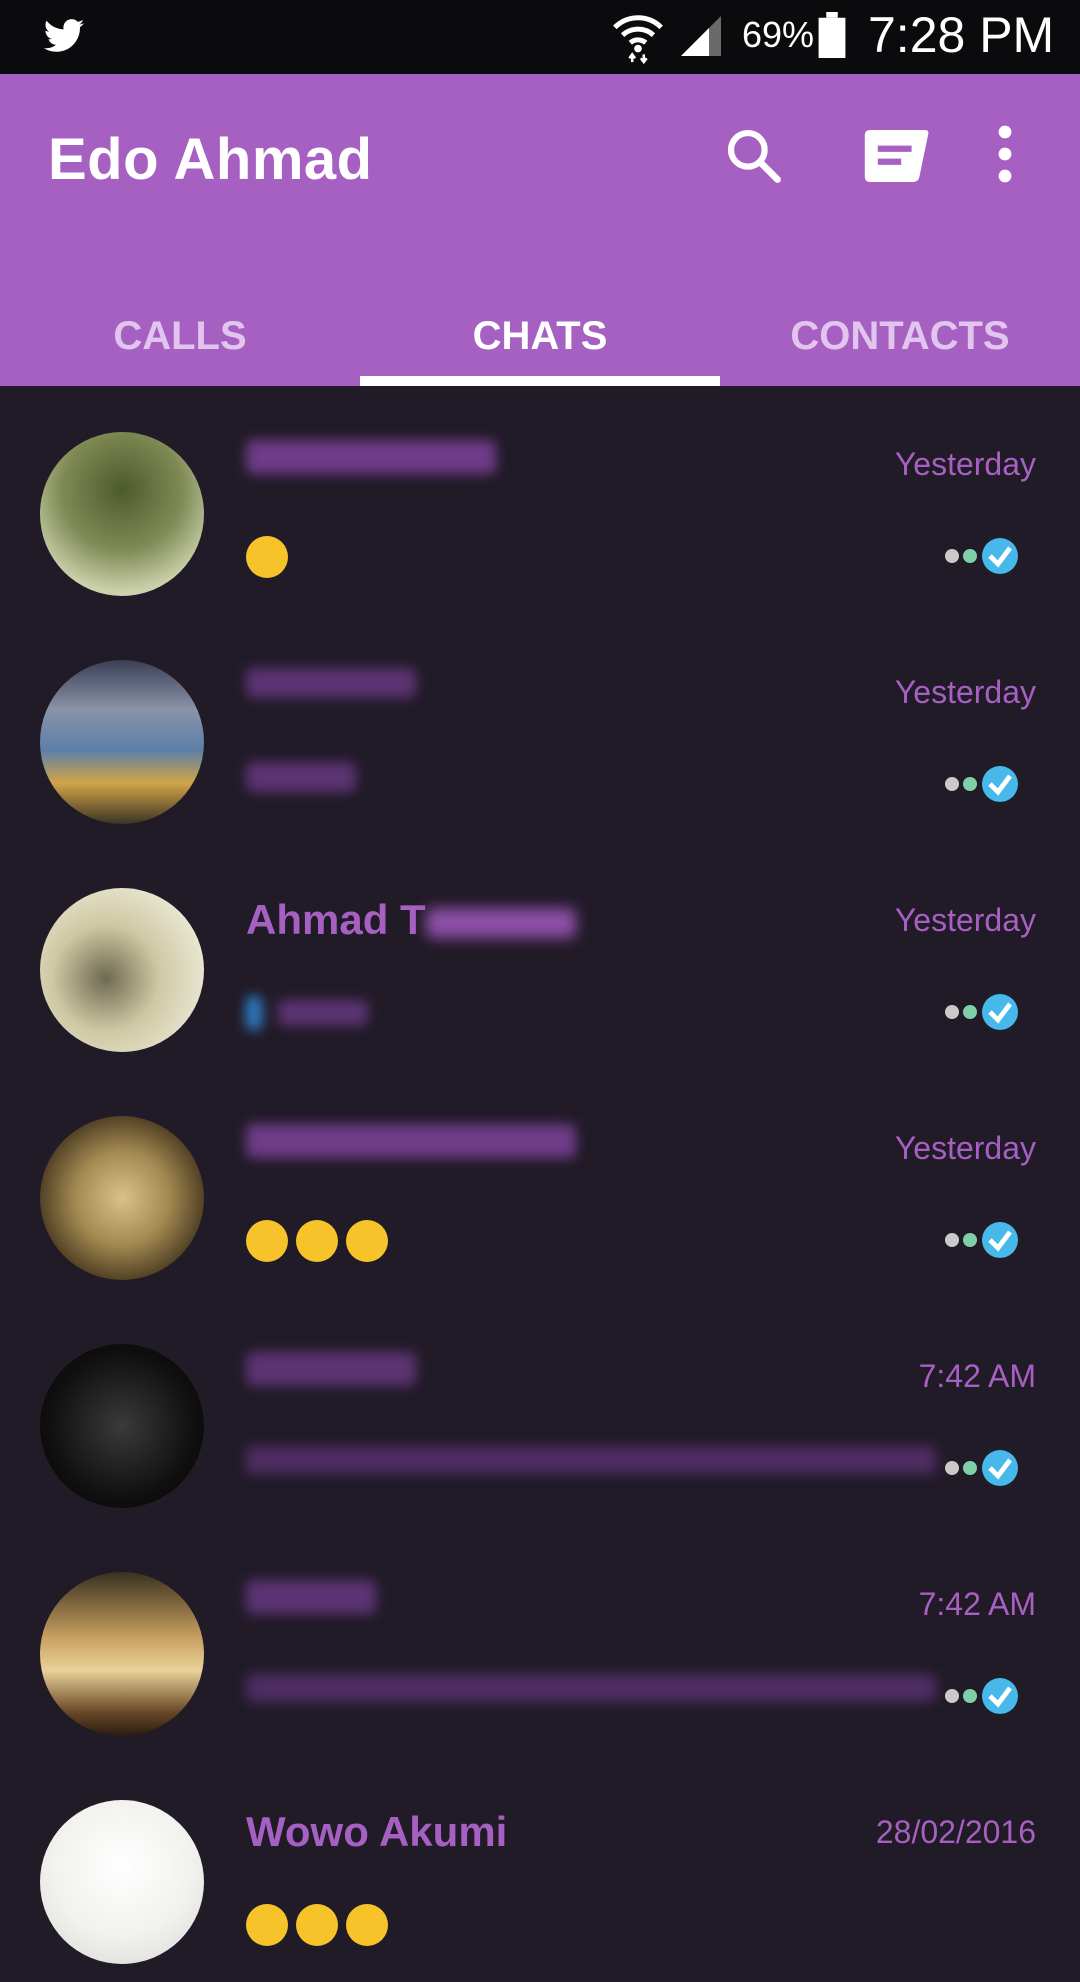  I want to click on signal-icon, so click(701, 36).